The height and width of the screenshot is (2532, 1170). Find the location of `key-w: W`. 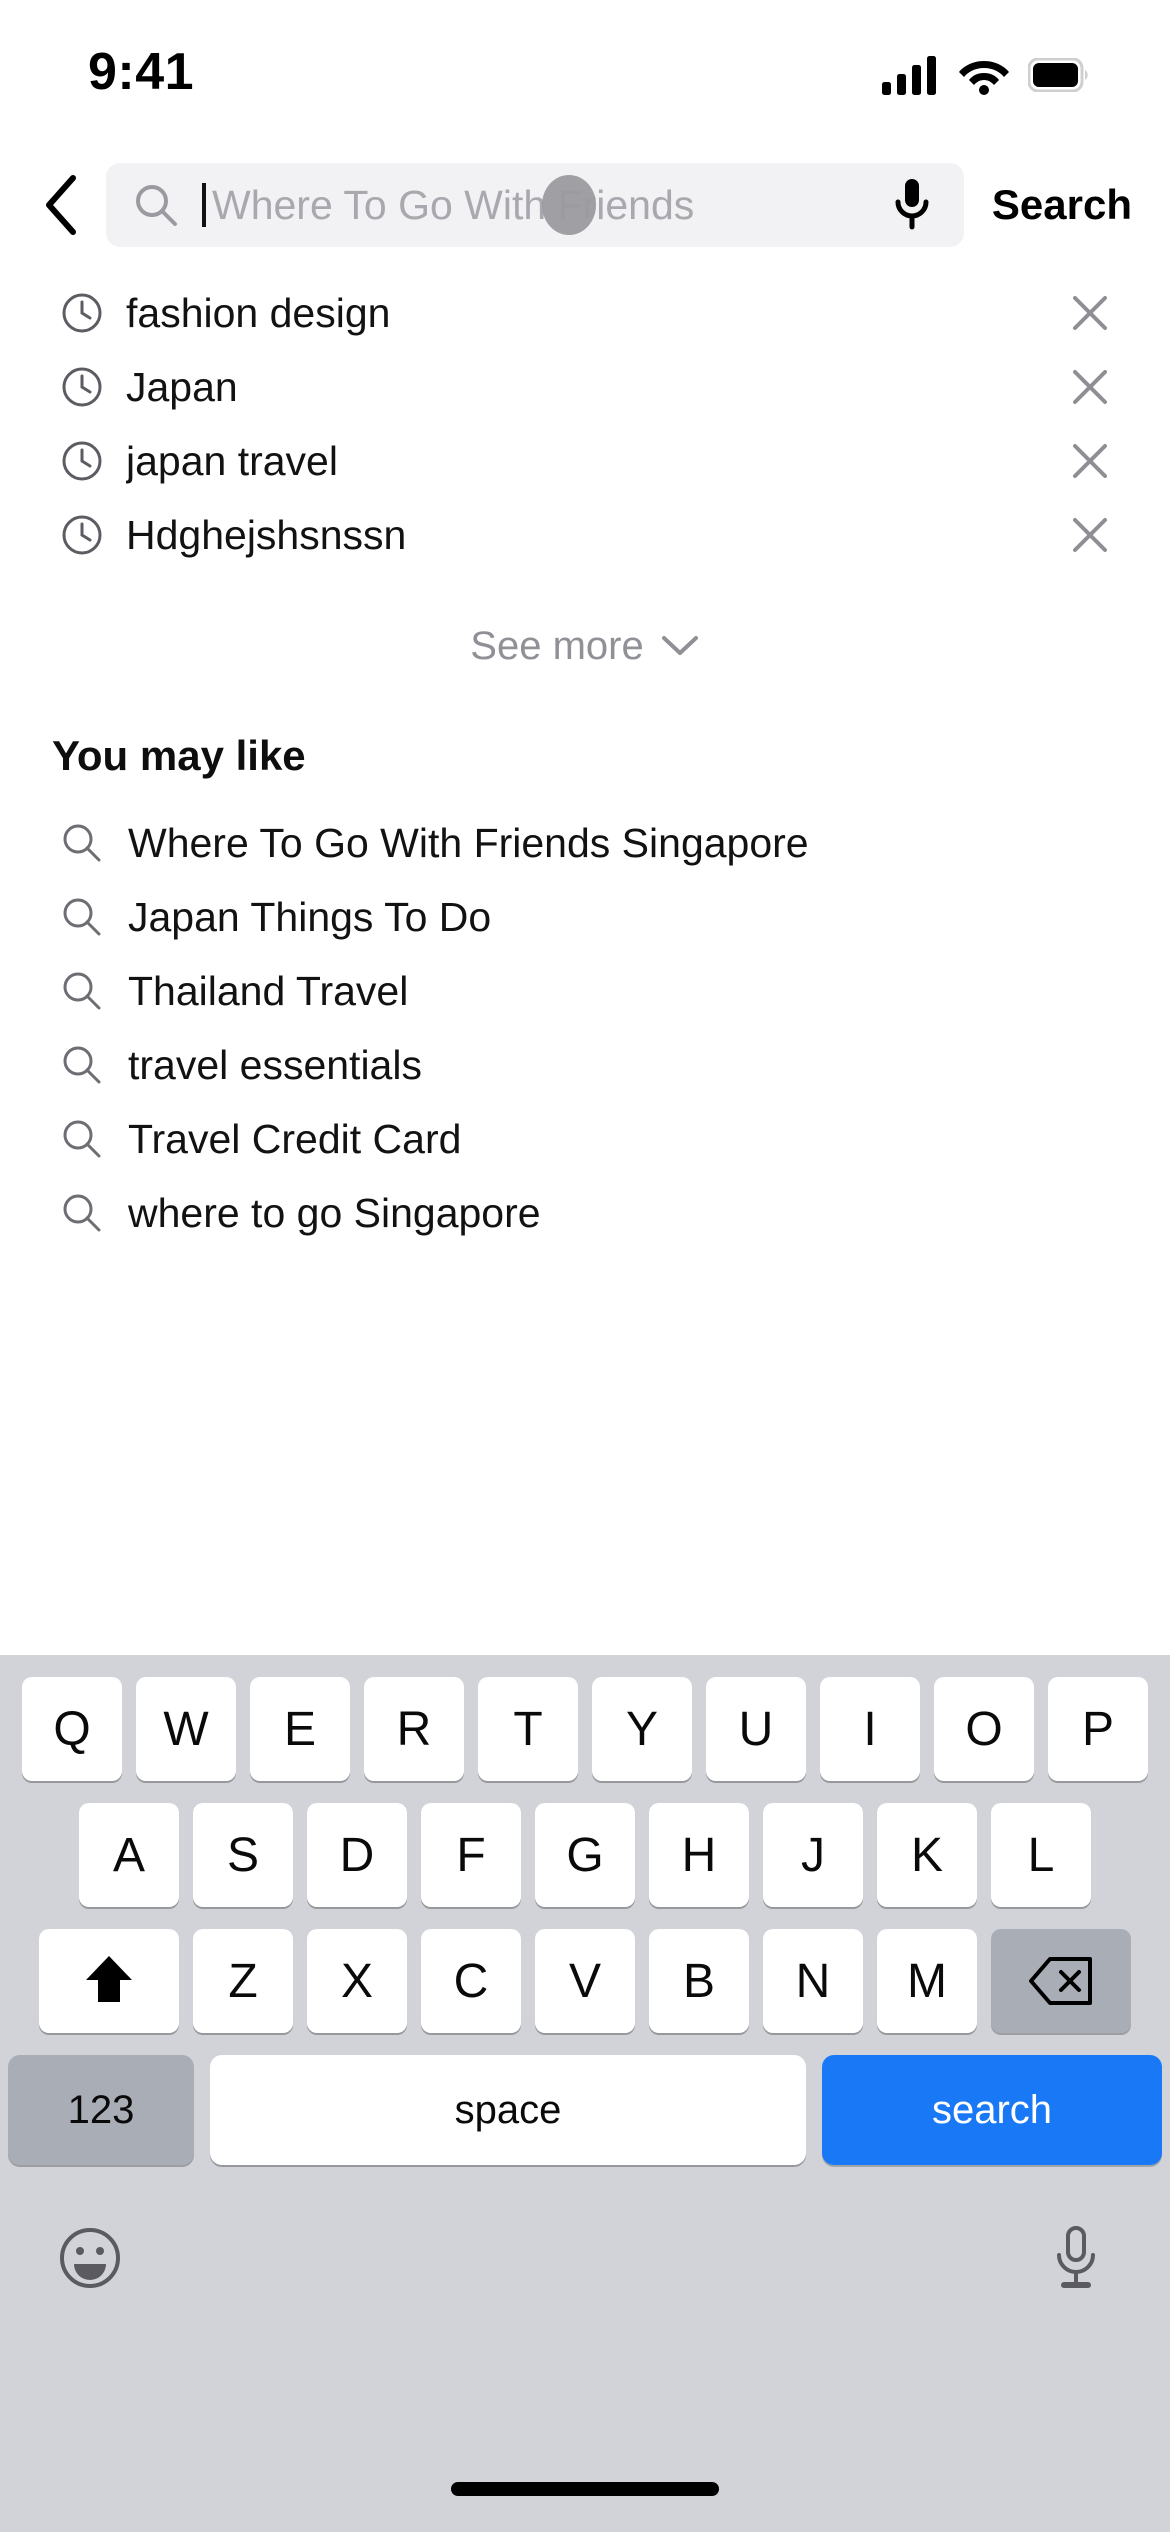

key-w: W is located at coordinates (186, 1729).